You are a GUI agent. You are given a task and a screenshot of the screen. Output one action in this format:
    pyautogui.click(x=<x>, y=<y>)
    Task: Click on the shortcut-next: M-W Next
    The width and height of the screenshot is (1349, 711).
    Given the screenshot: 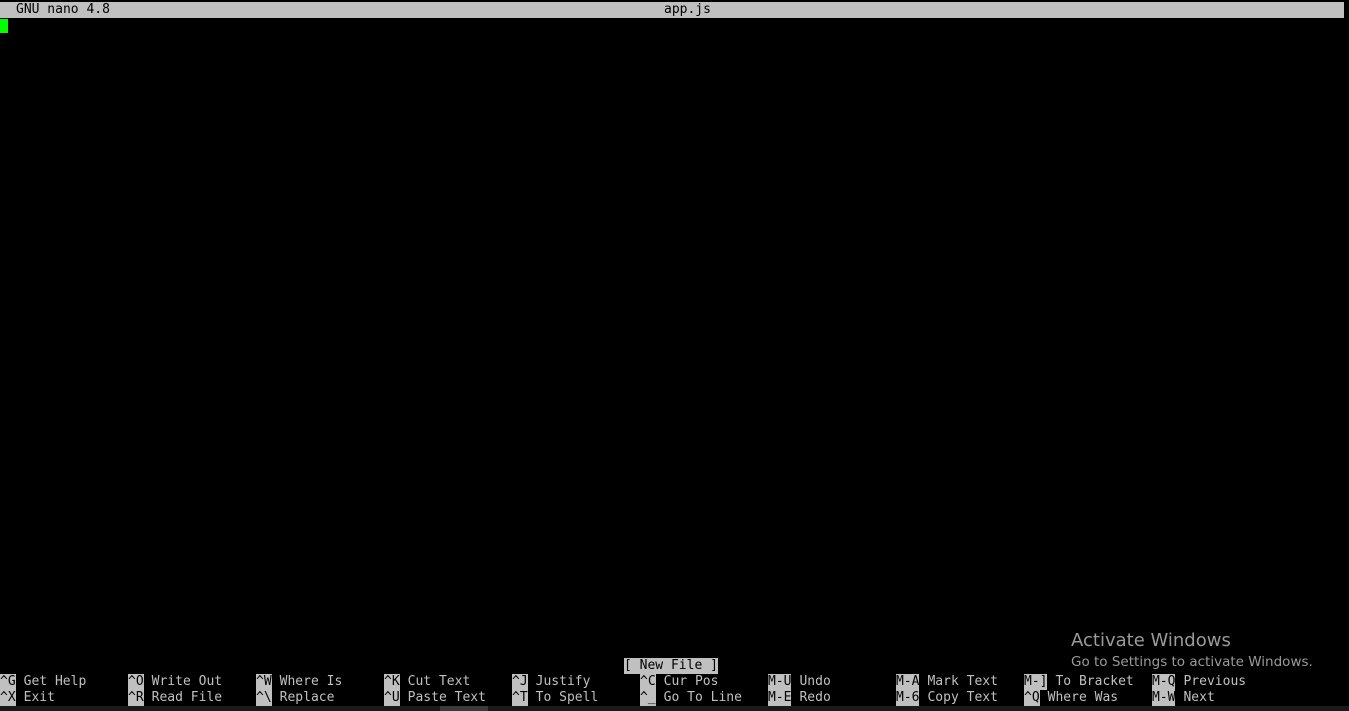 What is the action you would take?
    pyautogui.click(x=1183, y=698)
    